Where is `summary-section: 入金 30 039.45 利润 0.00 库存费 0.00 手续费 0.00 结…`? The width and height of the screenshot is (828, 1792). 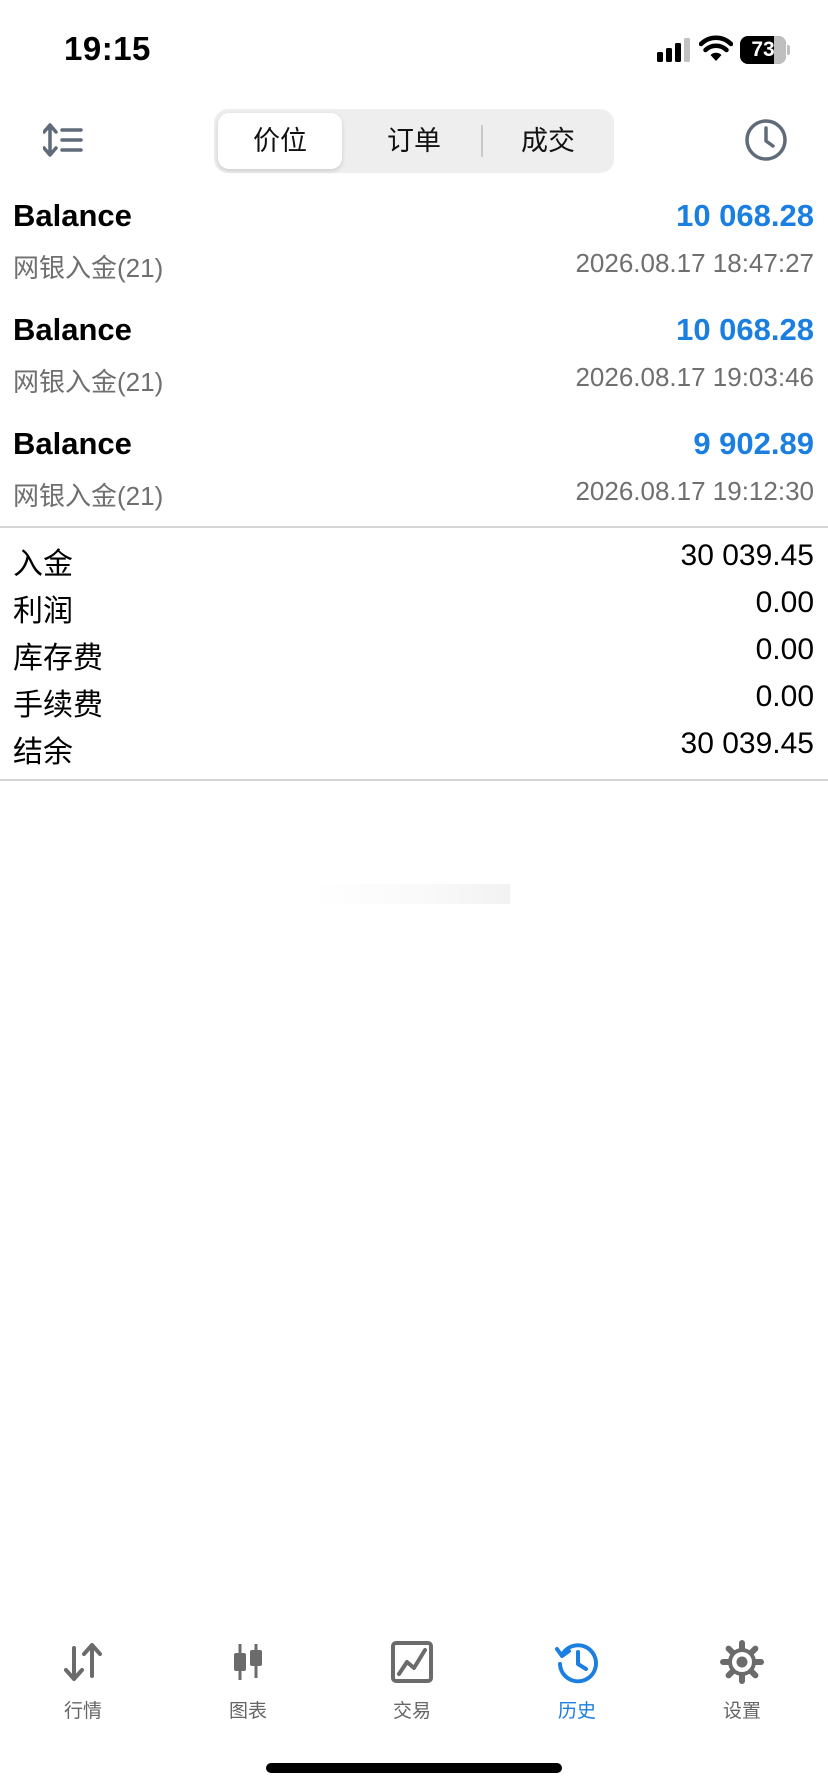 summary-section: 入金 30 039.45 利润 0.00 库存费 0.00 手续费 0.00 结… is located at coordinates (414, 654).